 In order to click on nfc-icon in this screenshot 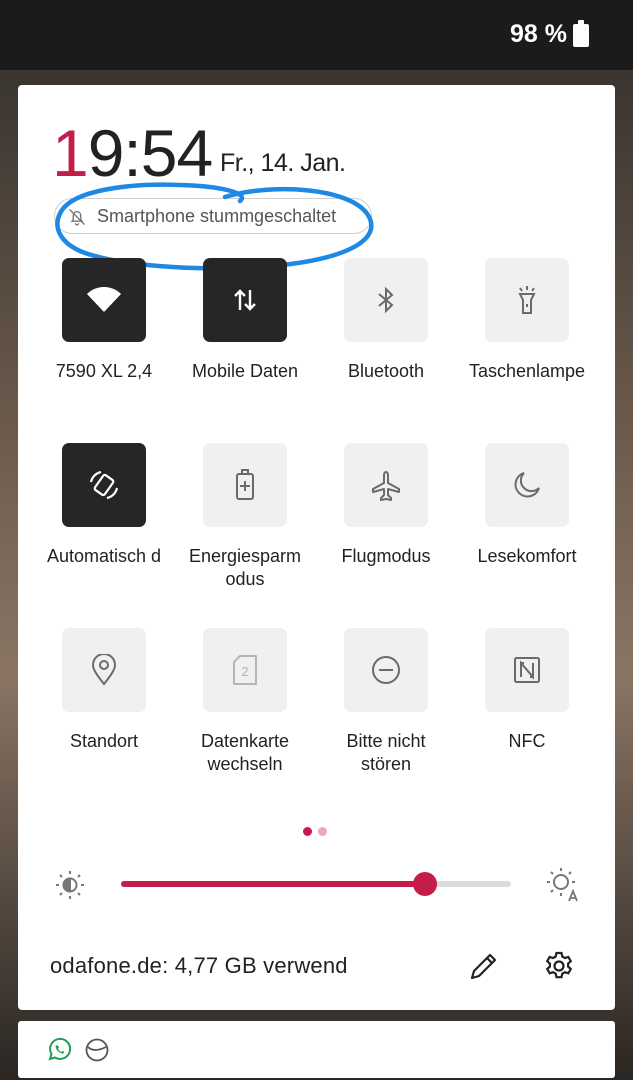, I will do `click(527, 670)`.